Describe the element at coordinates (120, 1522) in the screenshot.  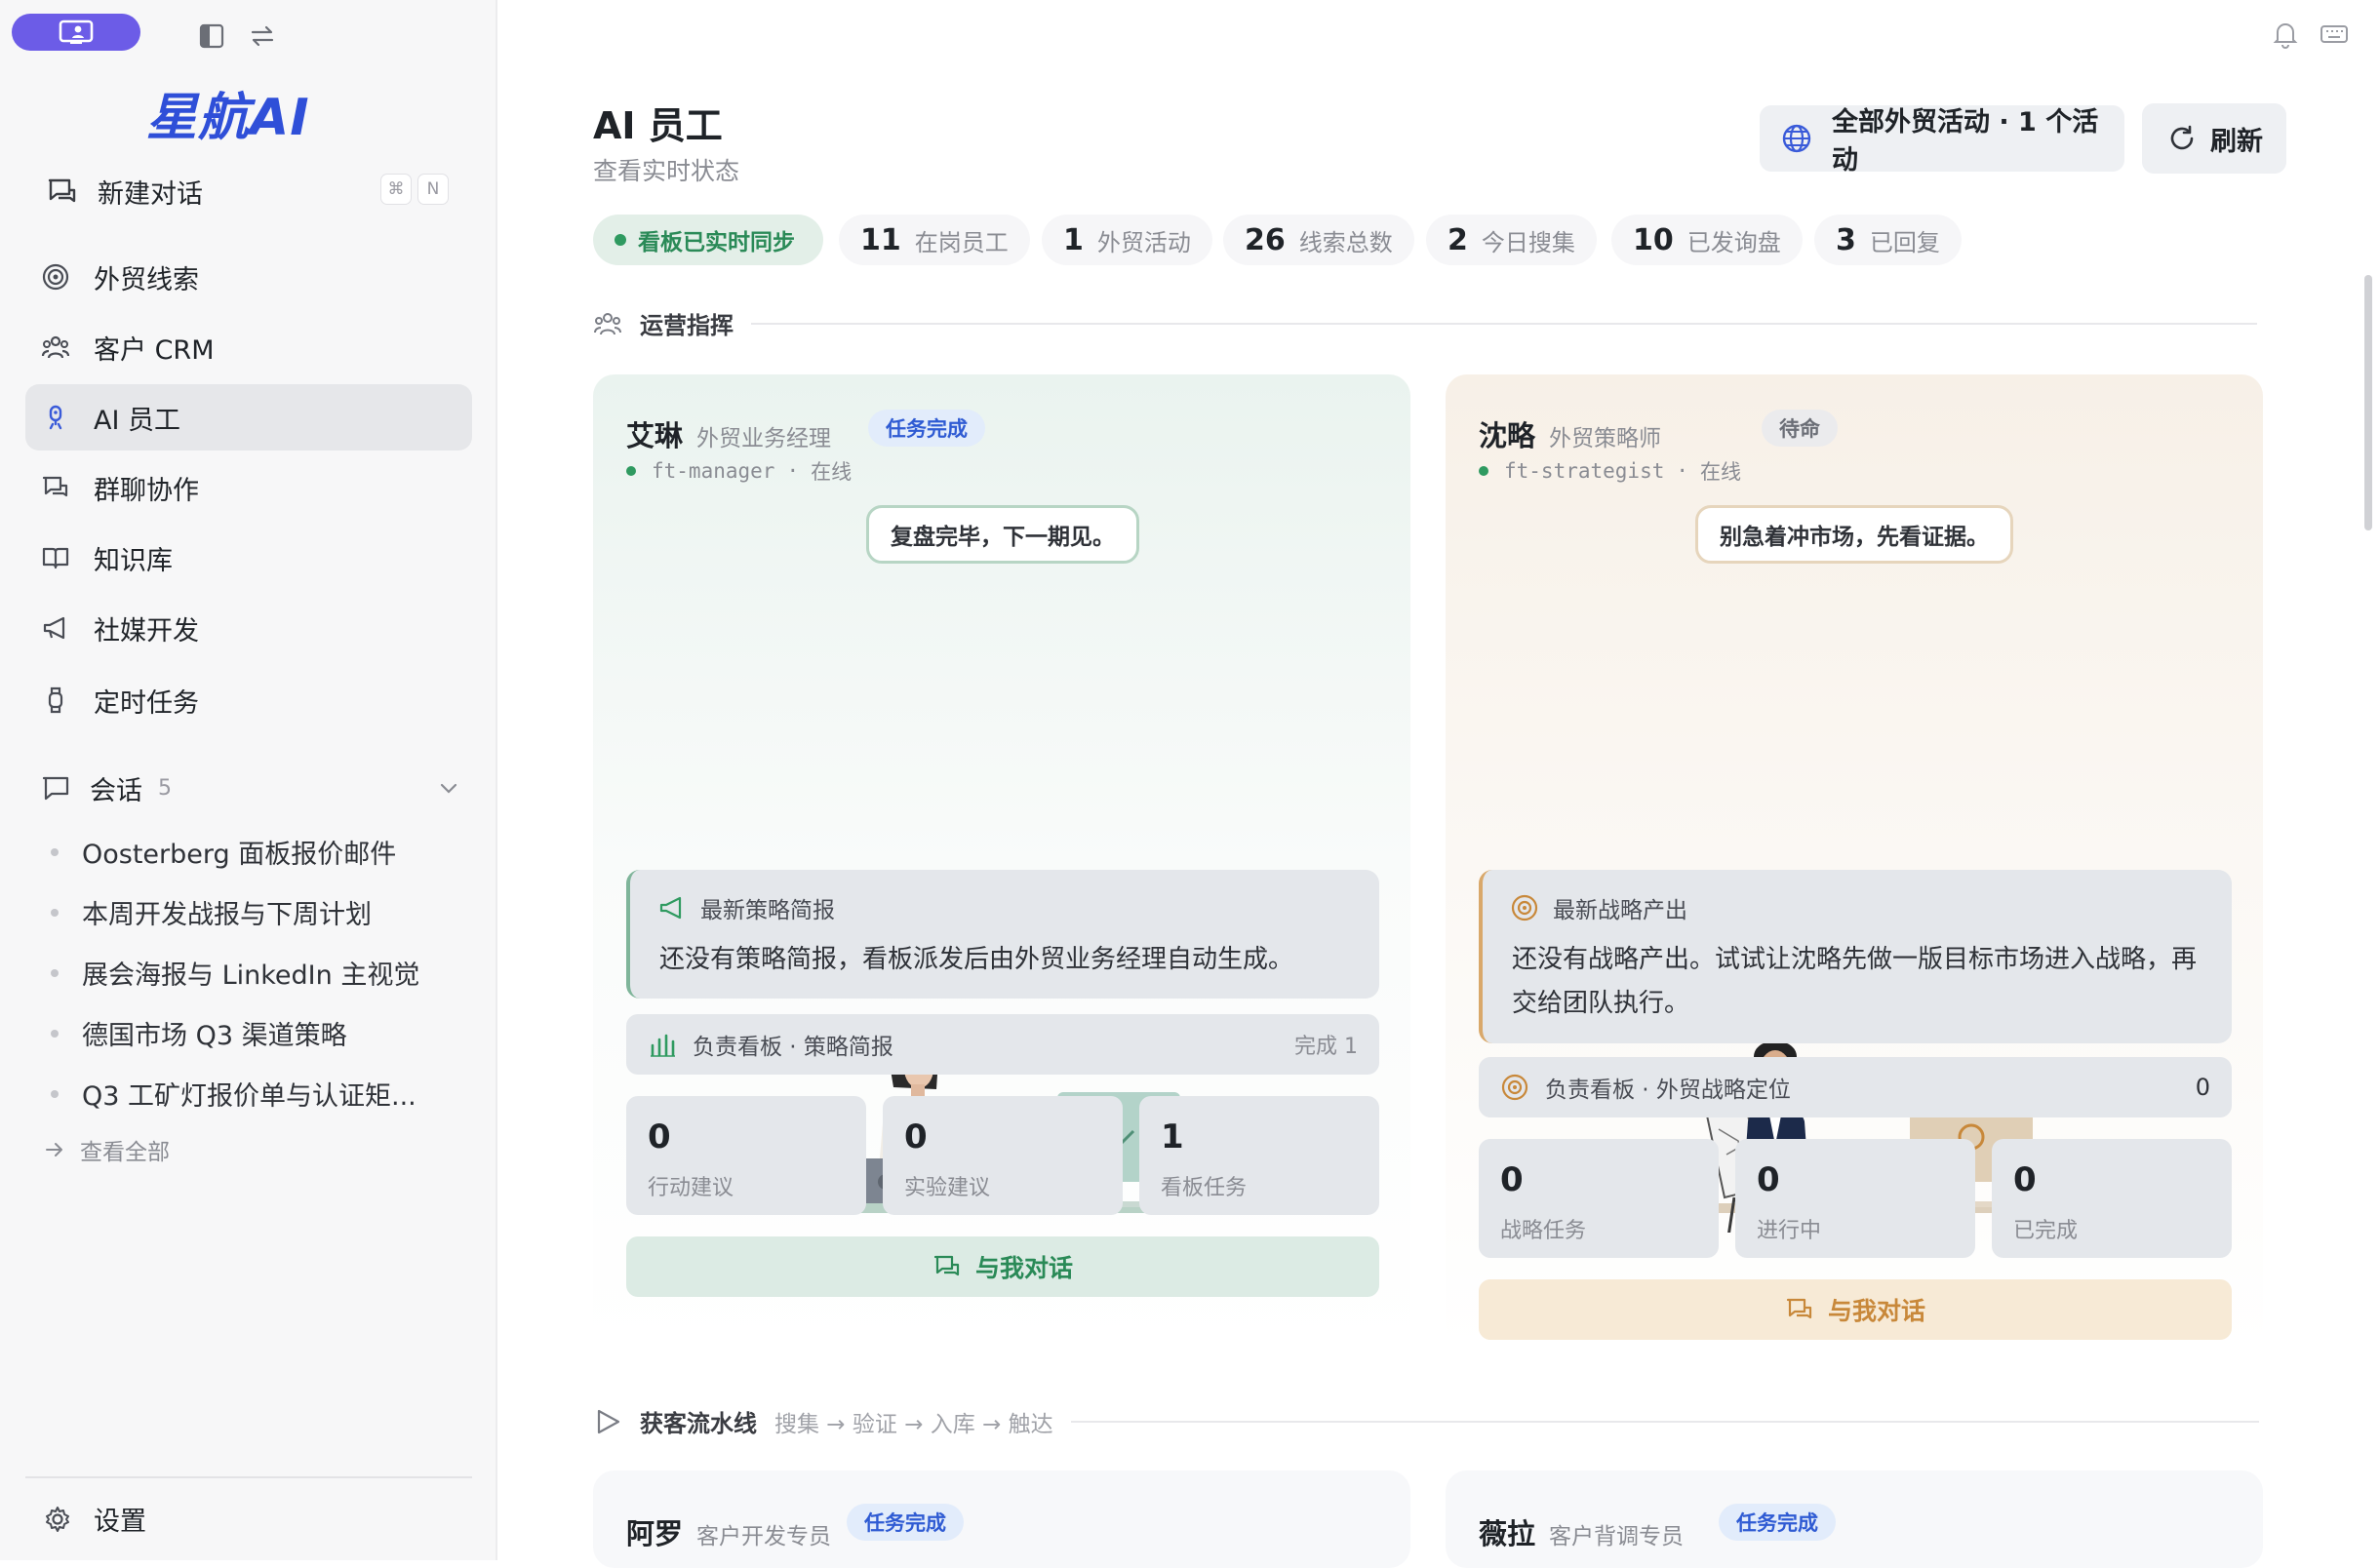
I see `settings-label: 设置` at that location.